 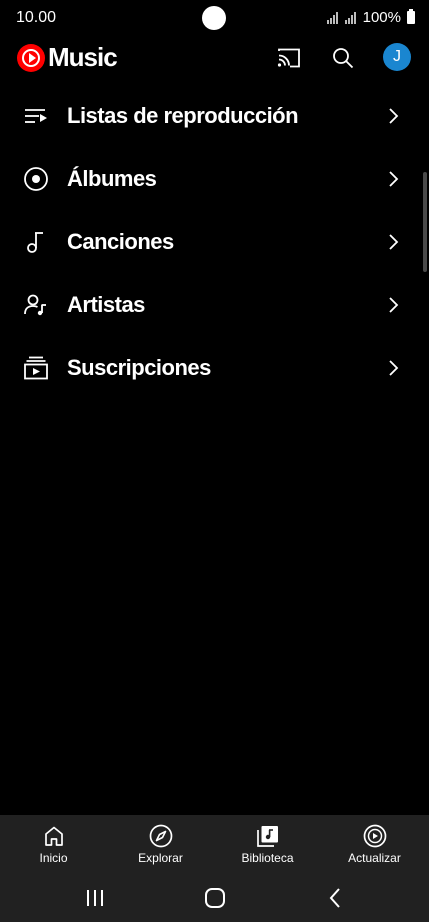 I want to click on recents-icon, so click(x=95, y=898).